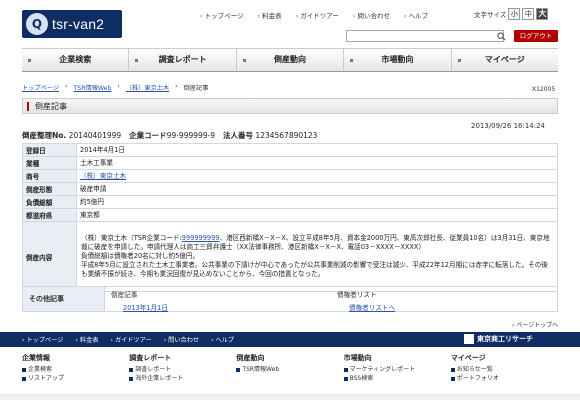  I want to click on sitemap-heading: 調査レポート, so click(150, 358).